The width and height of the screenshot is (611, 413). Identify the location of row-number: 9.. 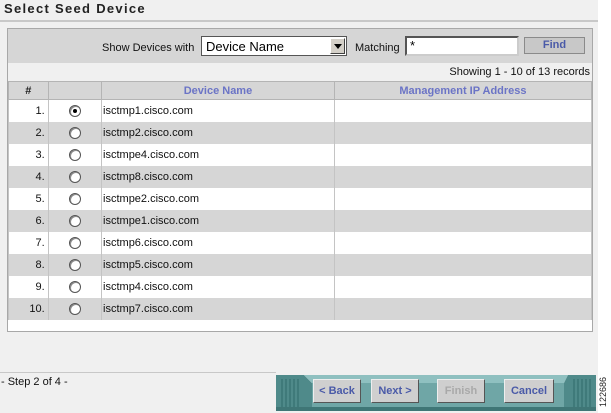
(28, 287).